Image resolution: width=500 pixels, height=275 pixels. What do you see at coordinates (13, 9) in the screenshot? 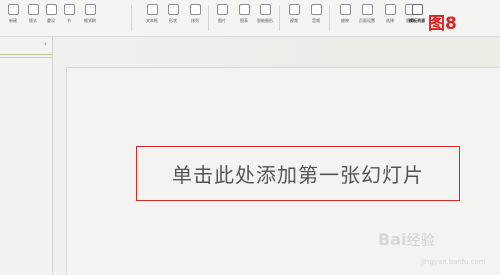
I see `new-slide-icon` at bounding box center [13, 9].